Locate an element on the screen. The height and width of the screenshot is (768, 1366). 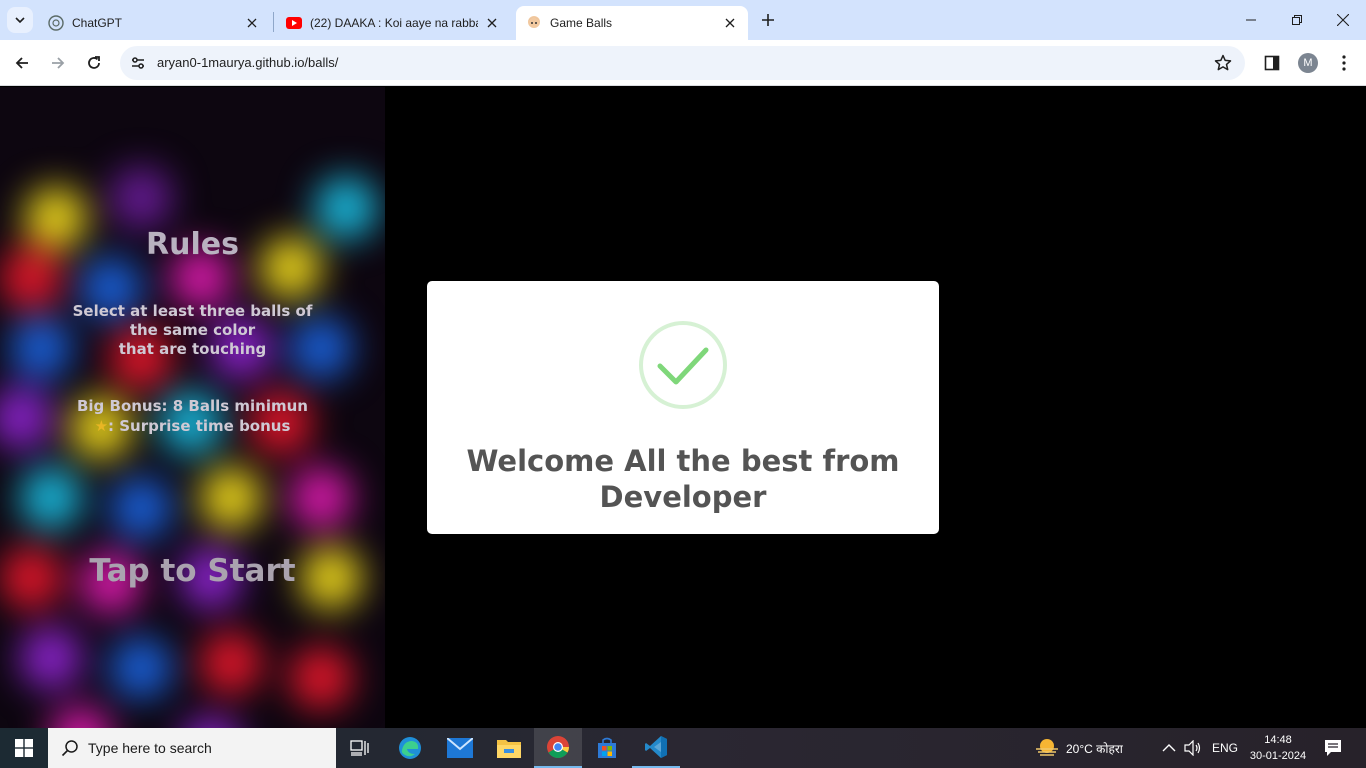
avatar: M is located at coordinates (1308, 63).